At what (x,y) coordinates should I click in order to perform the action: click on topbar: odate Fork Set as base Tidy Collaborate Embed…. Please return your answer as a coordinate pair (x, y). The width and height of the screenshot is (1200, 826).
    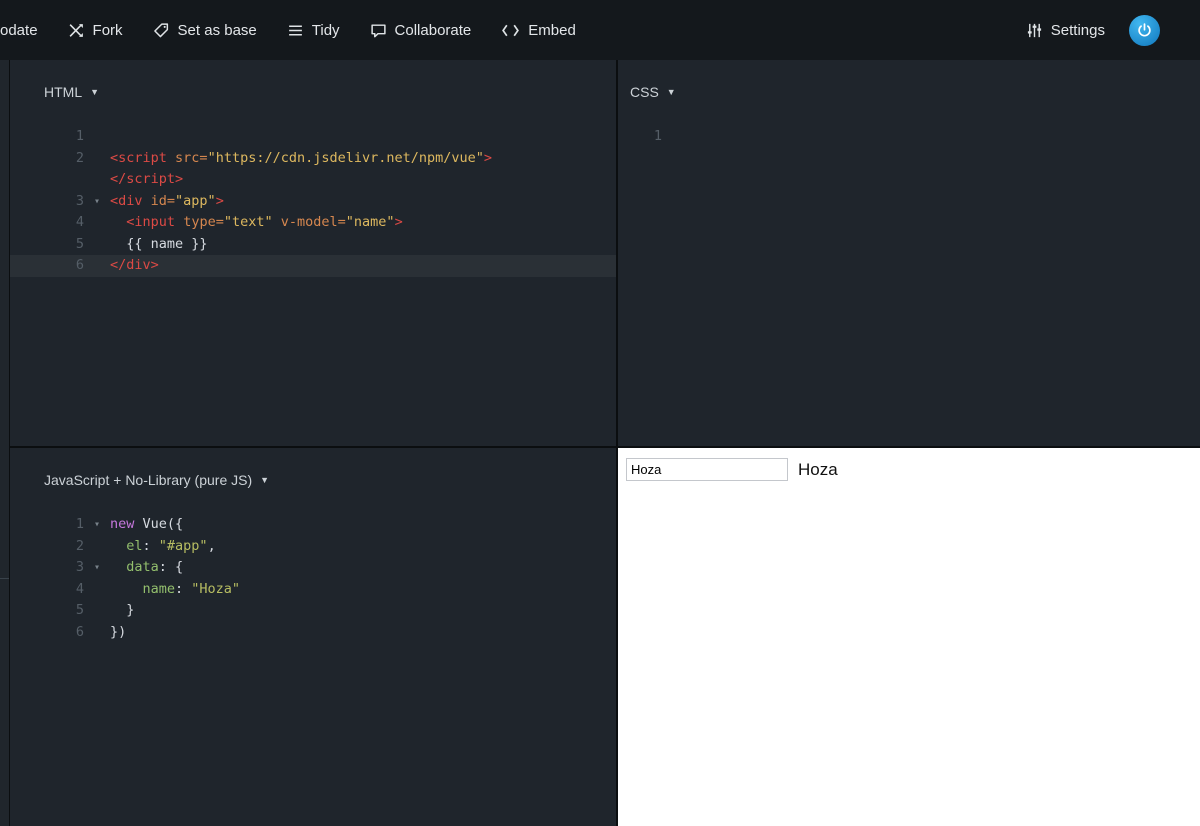
    Looking at the image, I should click on (600, 30).